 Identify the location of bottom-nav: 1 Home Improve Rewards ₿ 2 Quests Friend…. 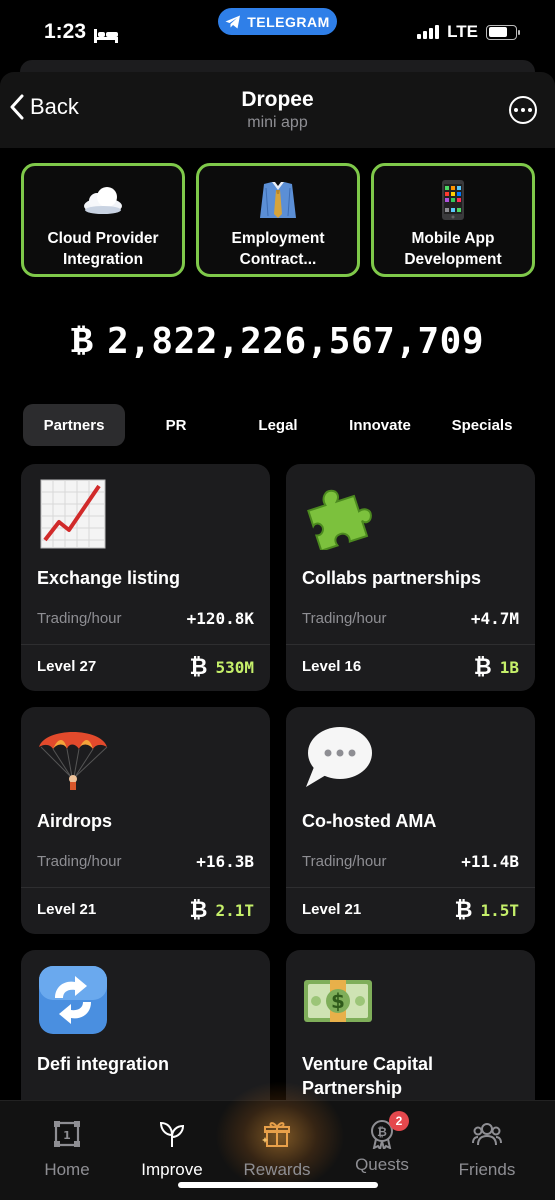
(277, 1140).